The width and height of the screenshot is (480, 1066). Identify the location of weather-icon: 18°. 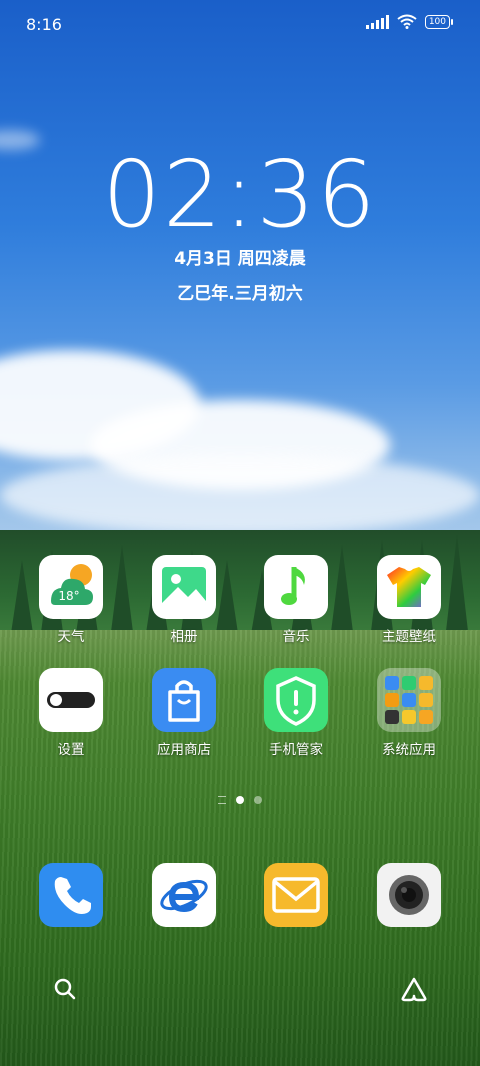
(71, 587).